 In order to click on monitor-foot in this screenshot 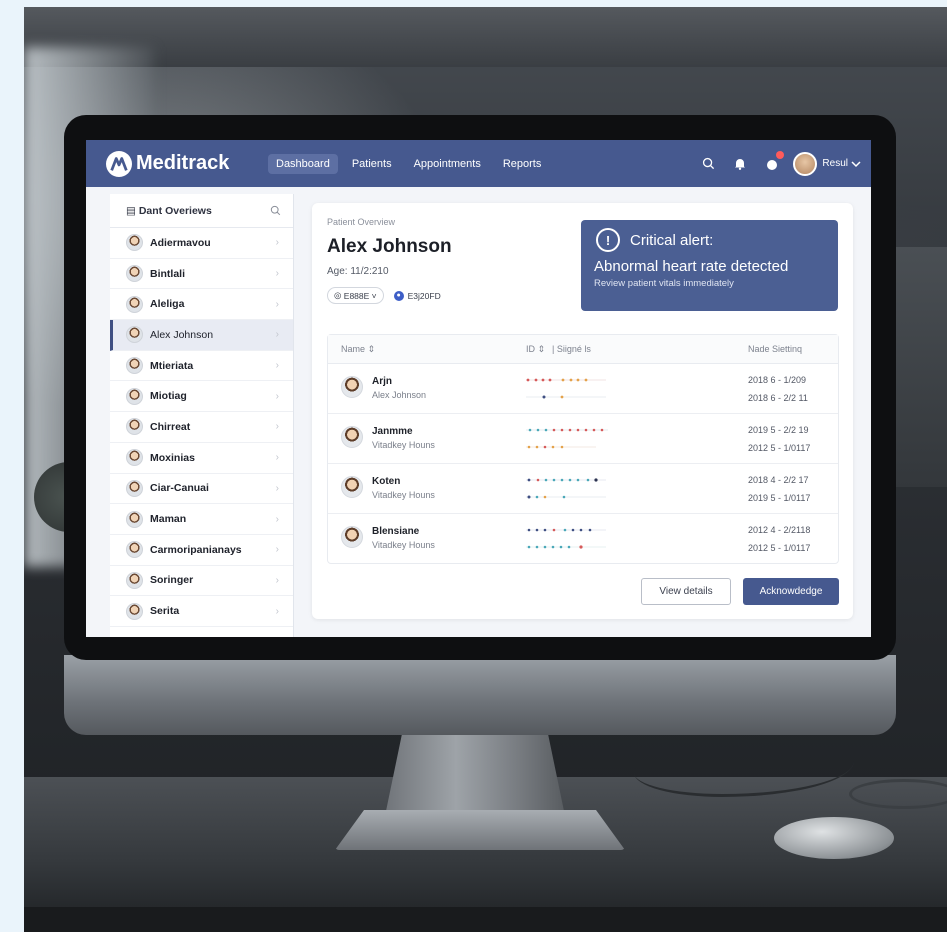, I will do `click(480, 830)`.